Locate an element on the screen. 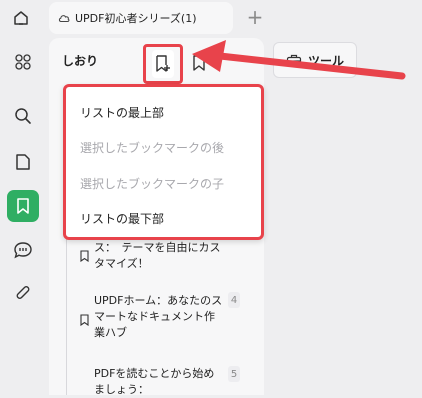 The width and height of the screenshot is (422, 398). search-icon is located at coordinates (23, 116).